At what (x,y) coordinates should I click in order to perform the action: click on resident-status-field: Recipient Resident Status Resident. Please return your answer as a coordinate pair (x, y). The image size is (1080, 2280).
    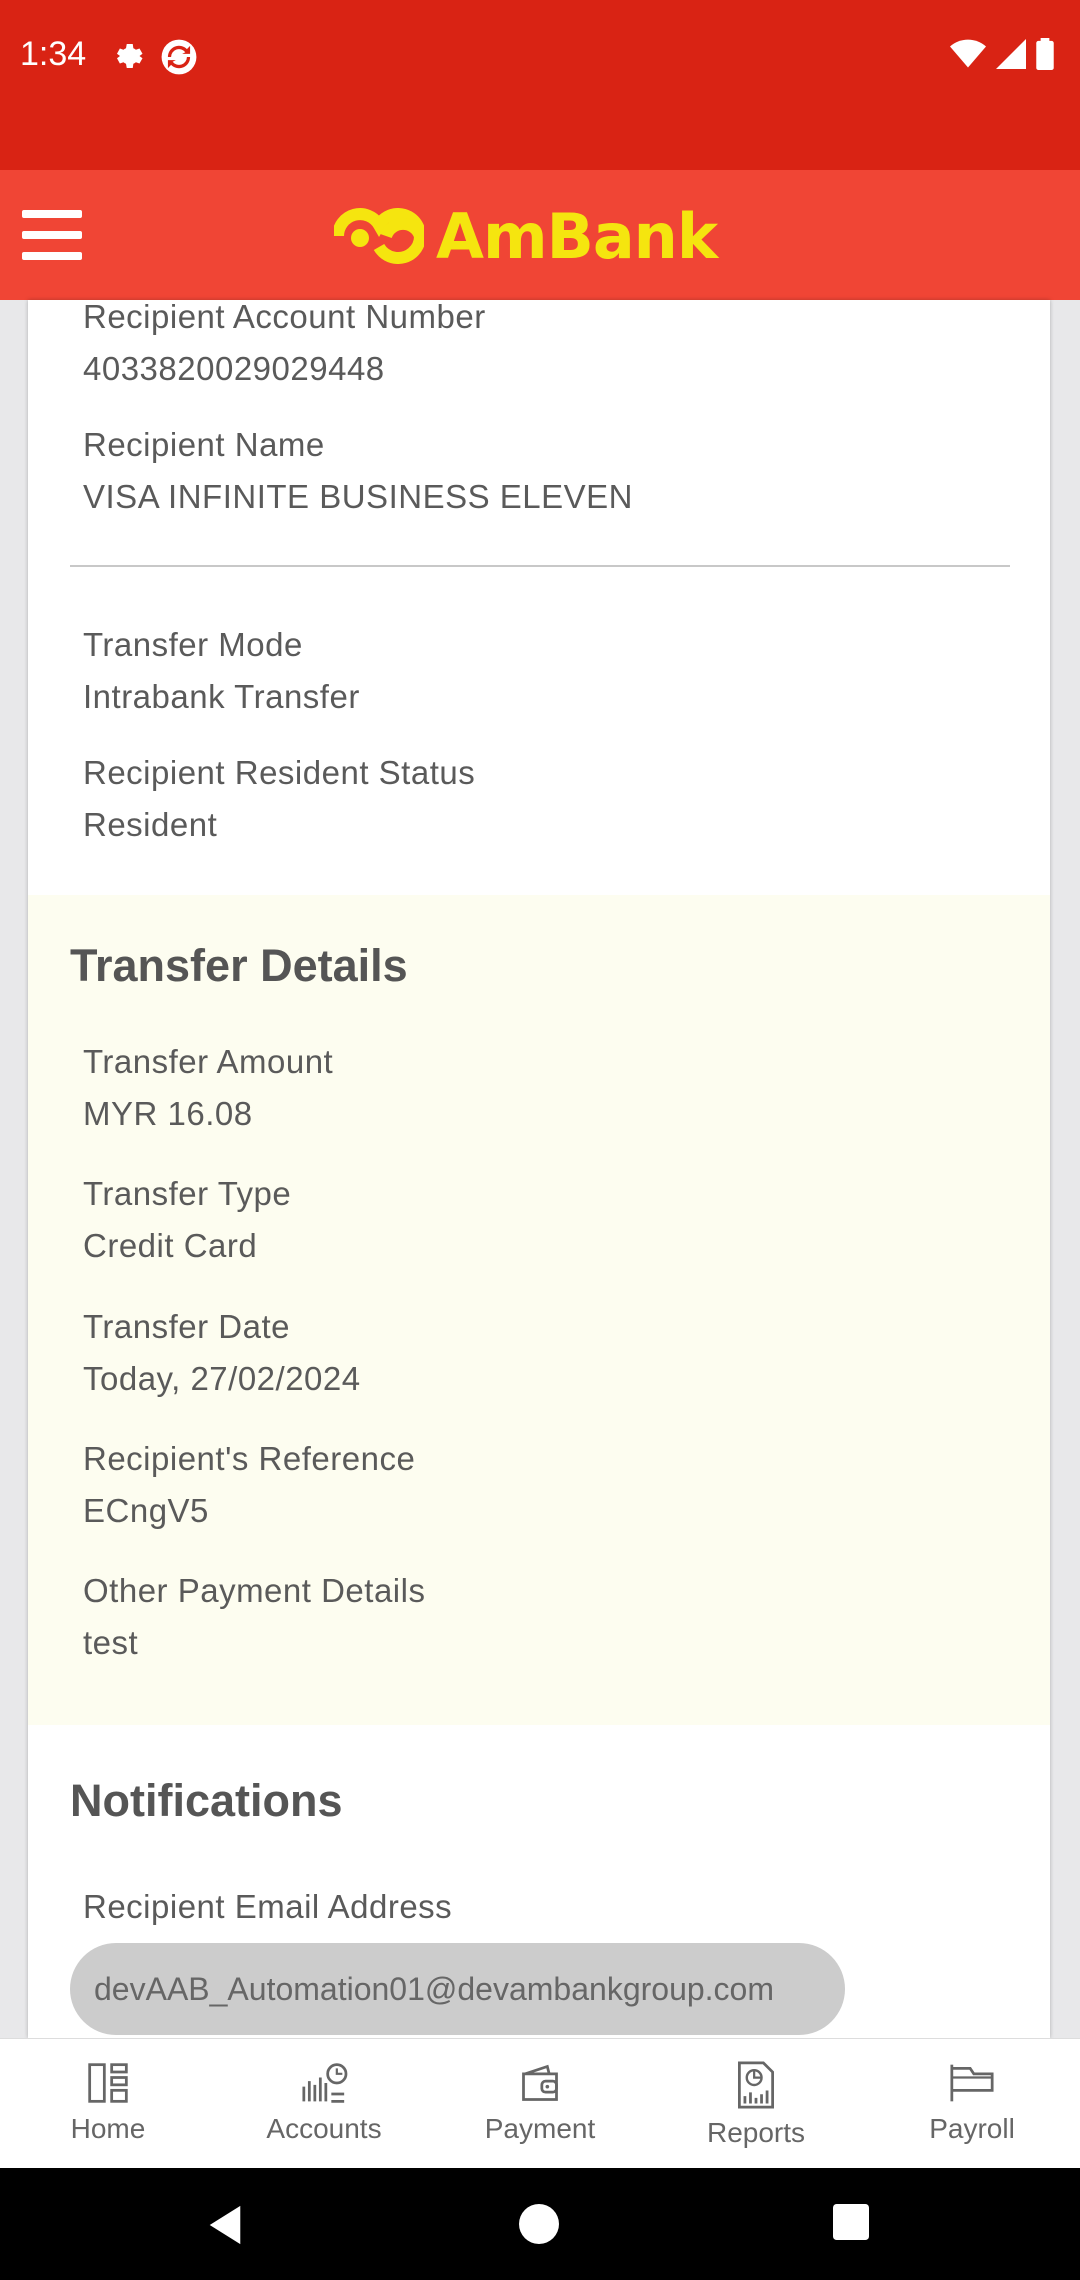
    Looking at the image, I should click on (279, 799).